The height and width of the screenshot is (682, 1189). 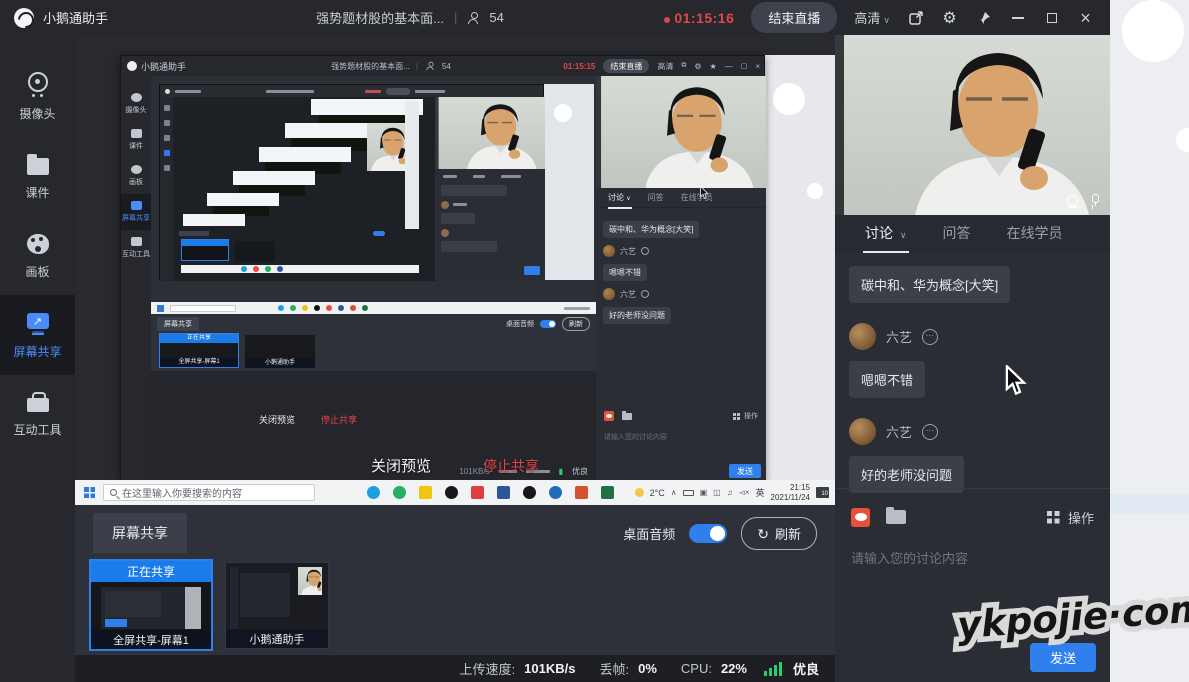 I want to click on nested-nested-right-panel, so click(x=490, y=189).